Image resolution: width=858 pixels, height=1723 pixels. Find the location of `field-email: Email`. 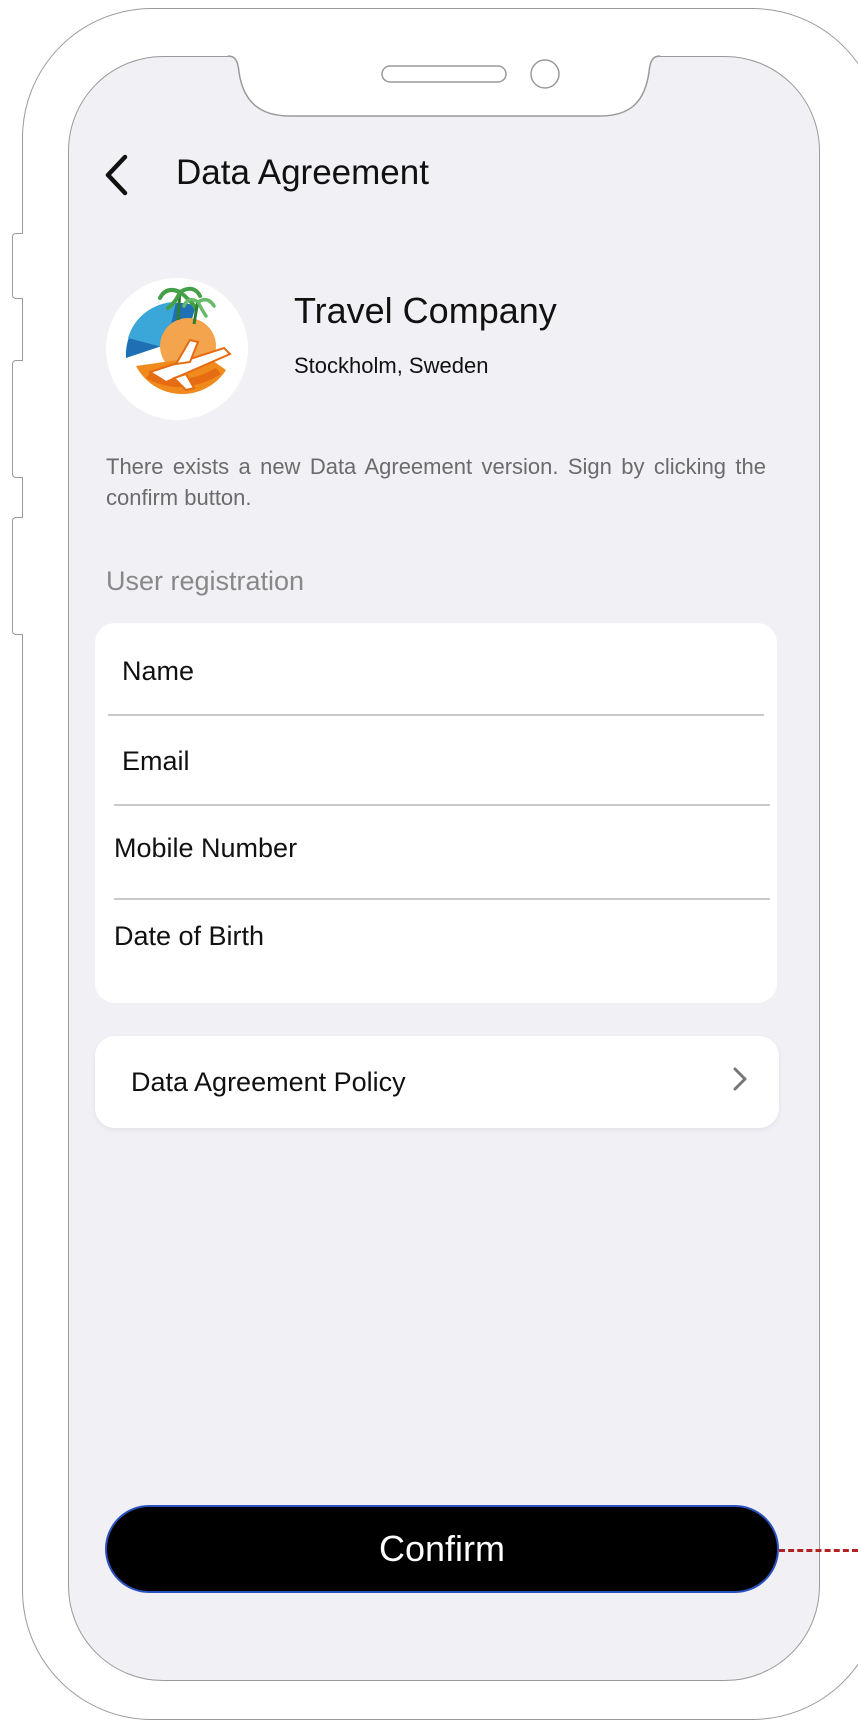

field-email: Email is located at coordinates (156, 761).